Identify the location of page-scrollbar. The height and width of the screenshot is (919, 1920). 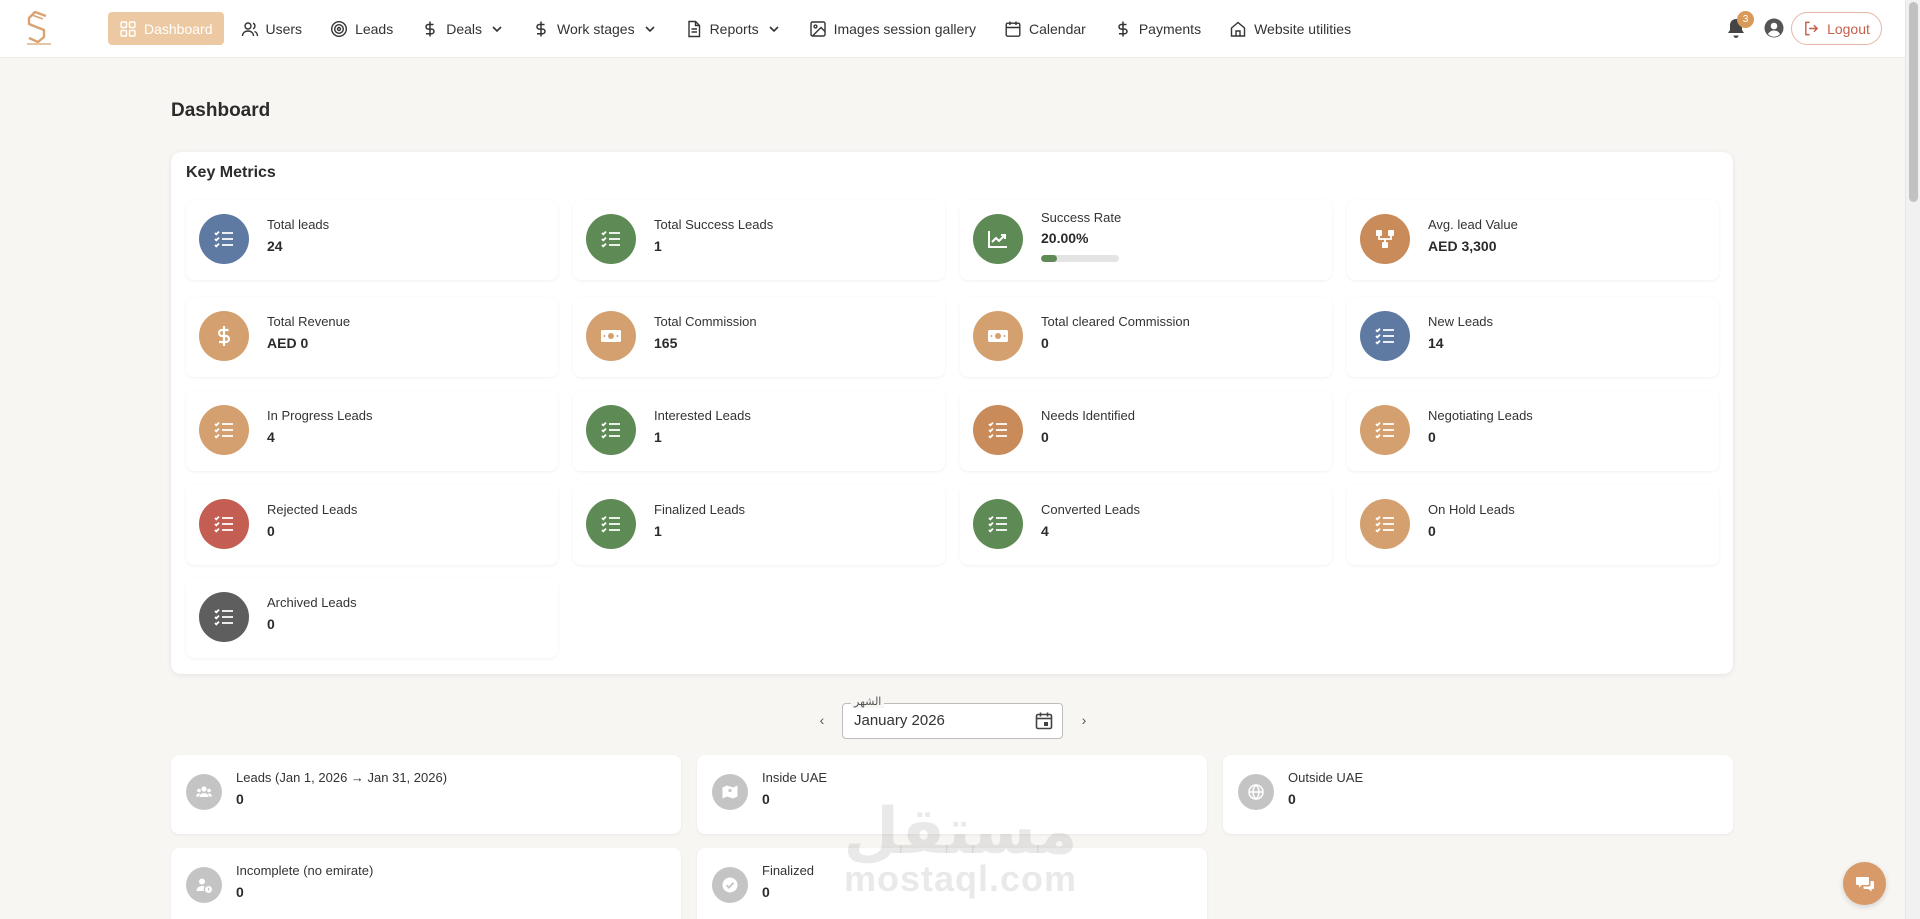
(1912, 459).